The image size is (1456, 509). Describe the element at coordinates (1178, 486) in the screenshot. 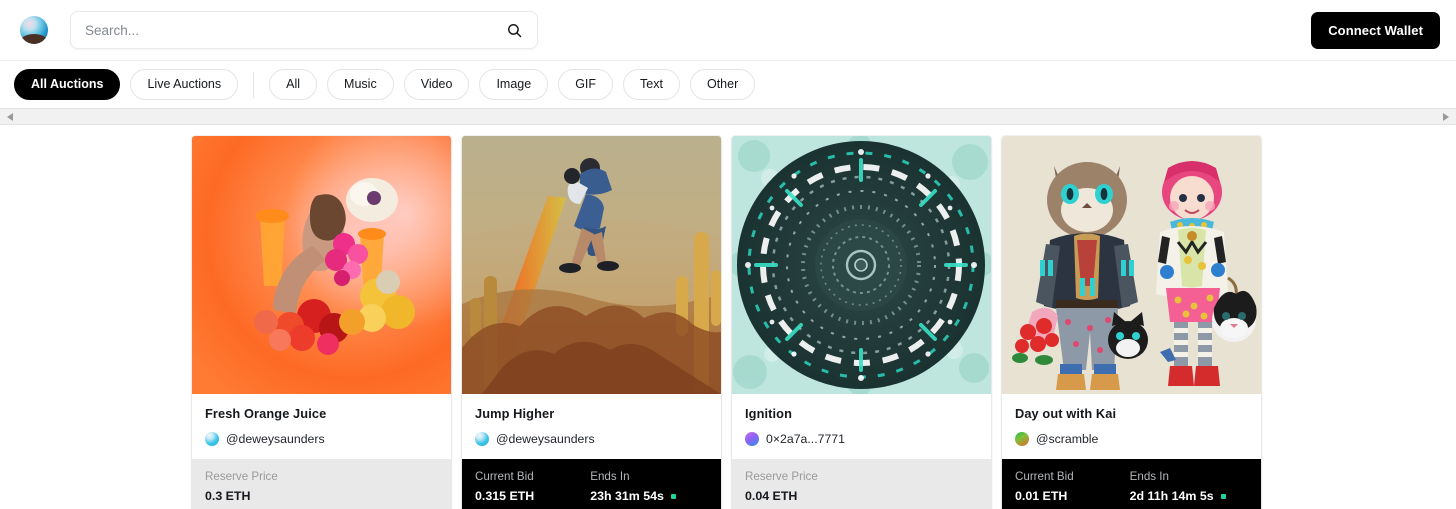

I see `time-column: Ends In 2d 11h 14m 5s` at that location.